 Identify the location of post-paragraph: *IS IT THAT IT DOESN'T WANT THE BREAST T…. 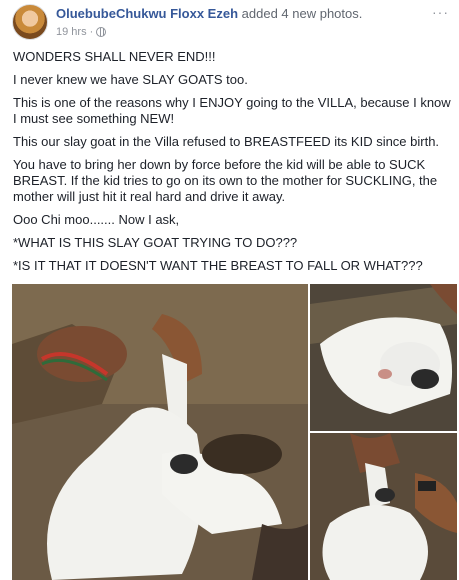
(218, 265).